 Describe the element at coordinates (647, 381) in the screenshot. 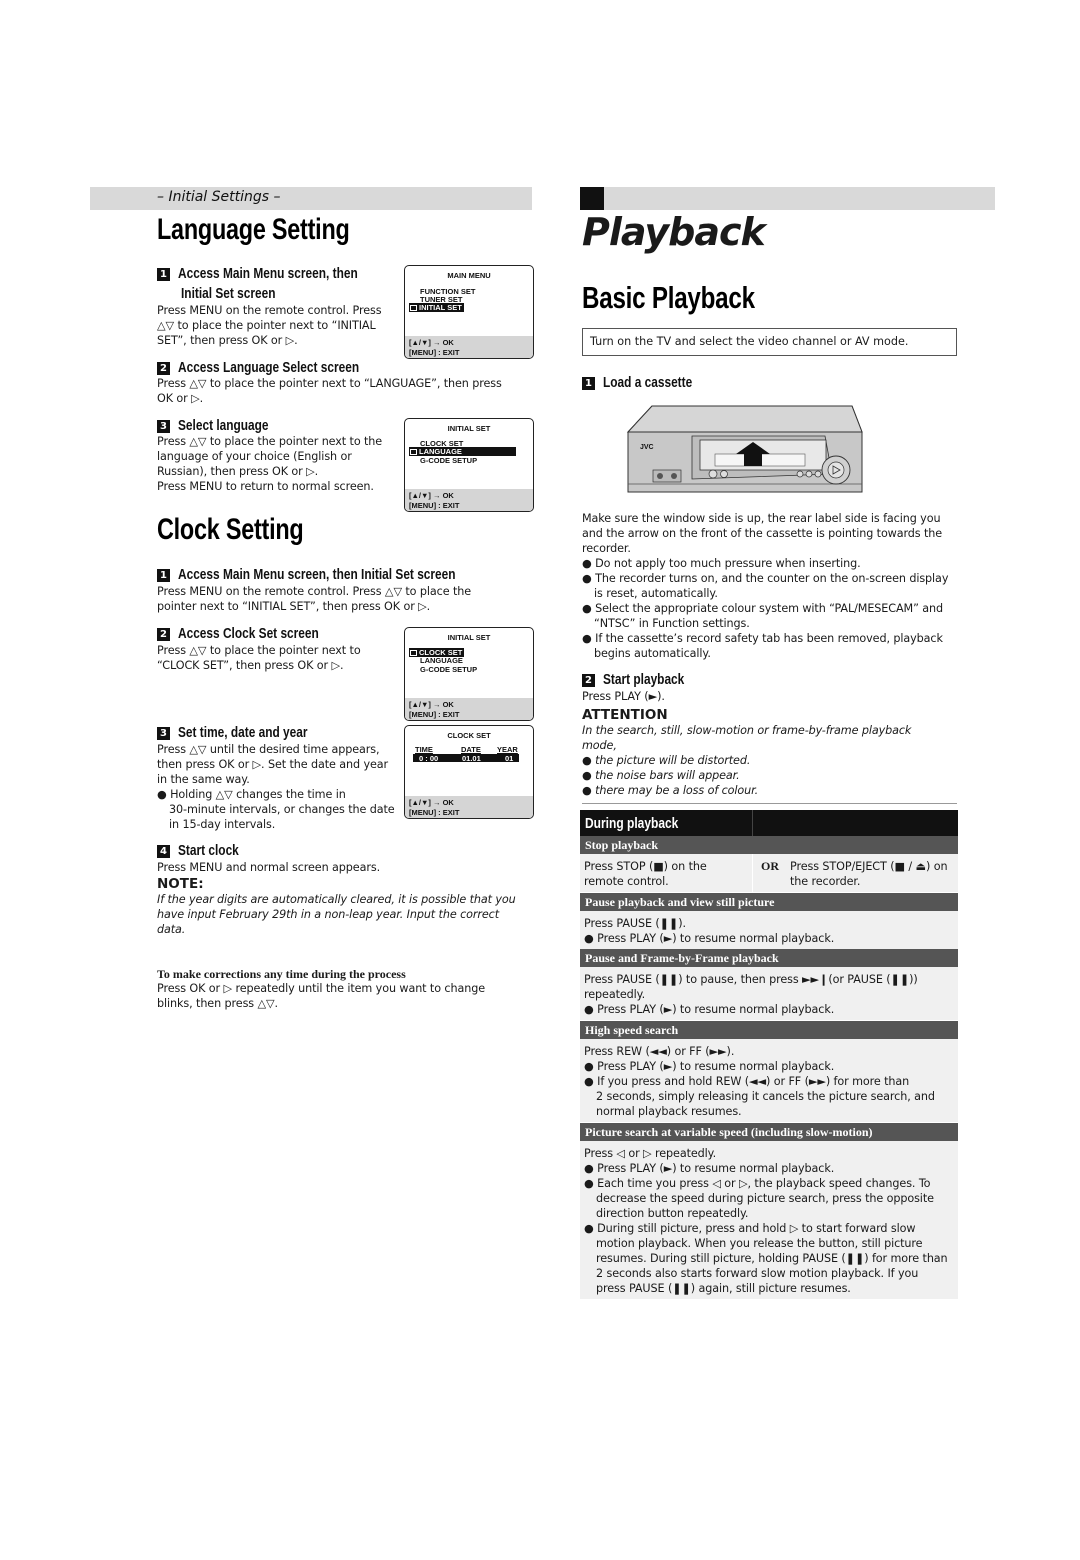

I see `play-step-1-heading: 1 Load a cassette` at that location.